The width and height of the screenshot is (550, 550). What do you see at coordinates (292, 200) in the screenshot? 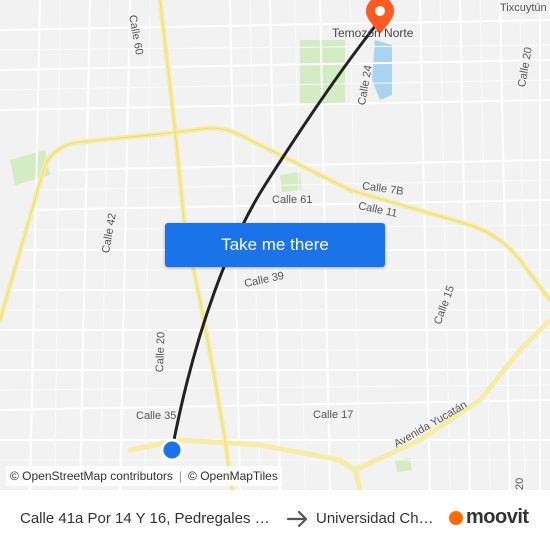
I see `label-calle-61: Calle 61` at bounding box center [292, 200].